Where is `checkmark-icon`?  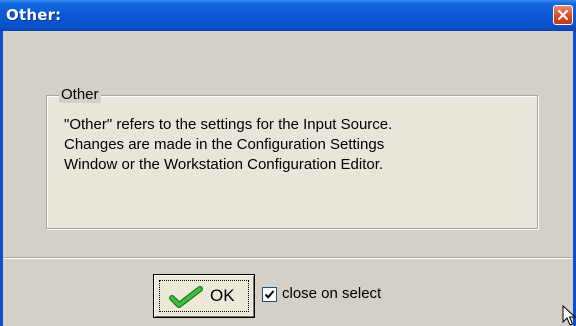 checkmark-icon is located at coordinates (269, 294).